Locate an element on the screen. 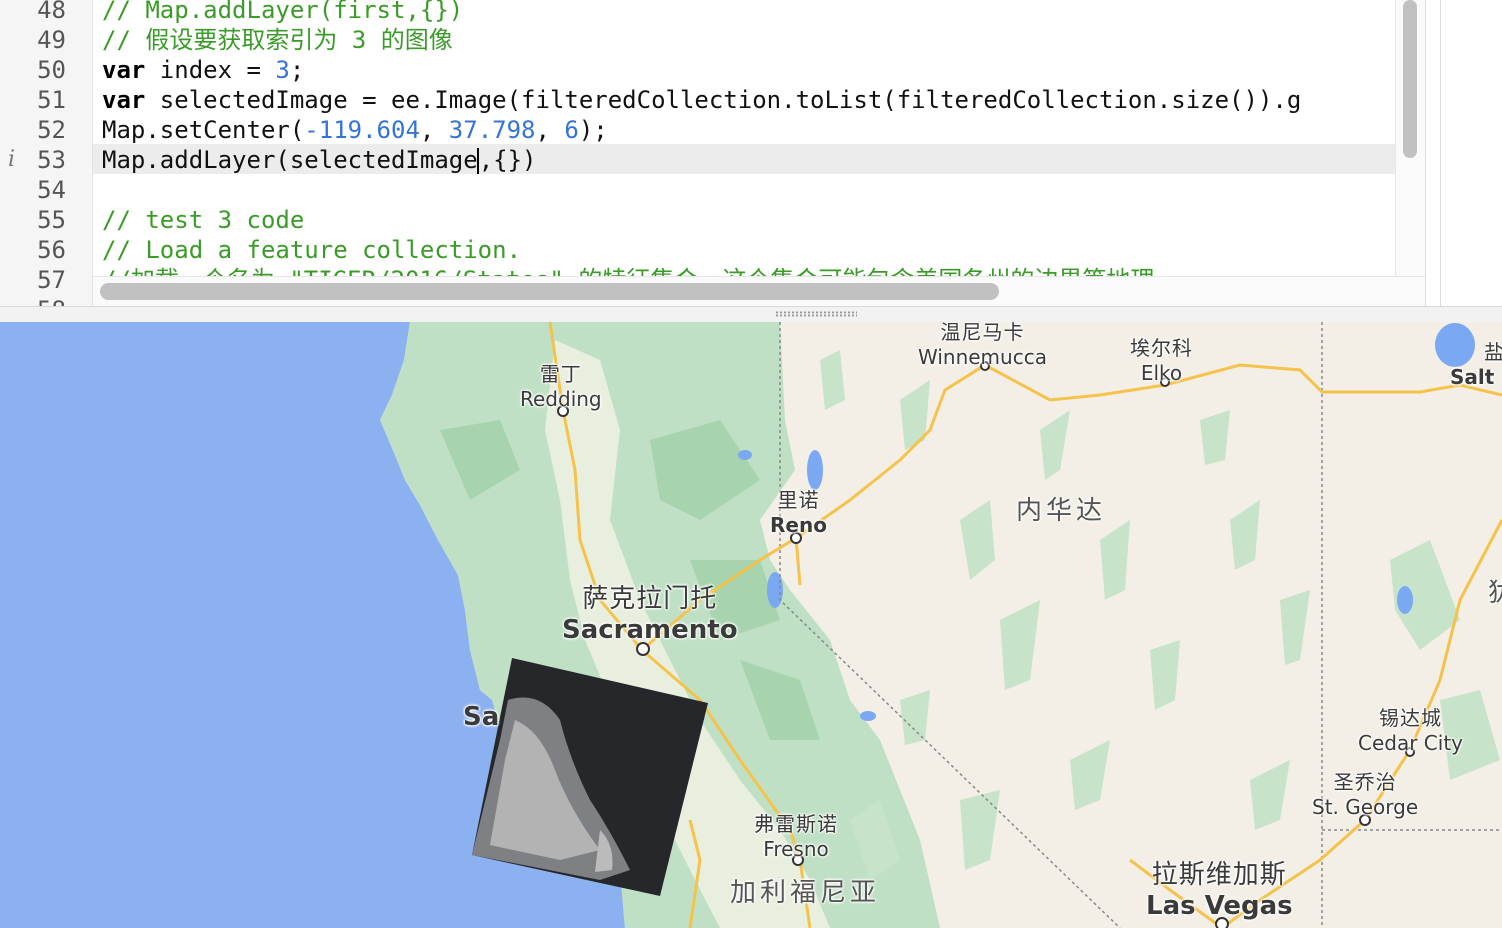 The image size is (1502, 928). city-label-winnemucca: 温尼马卡 Winnemucca is located at coordinates (982, 345).